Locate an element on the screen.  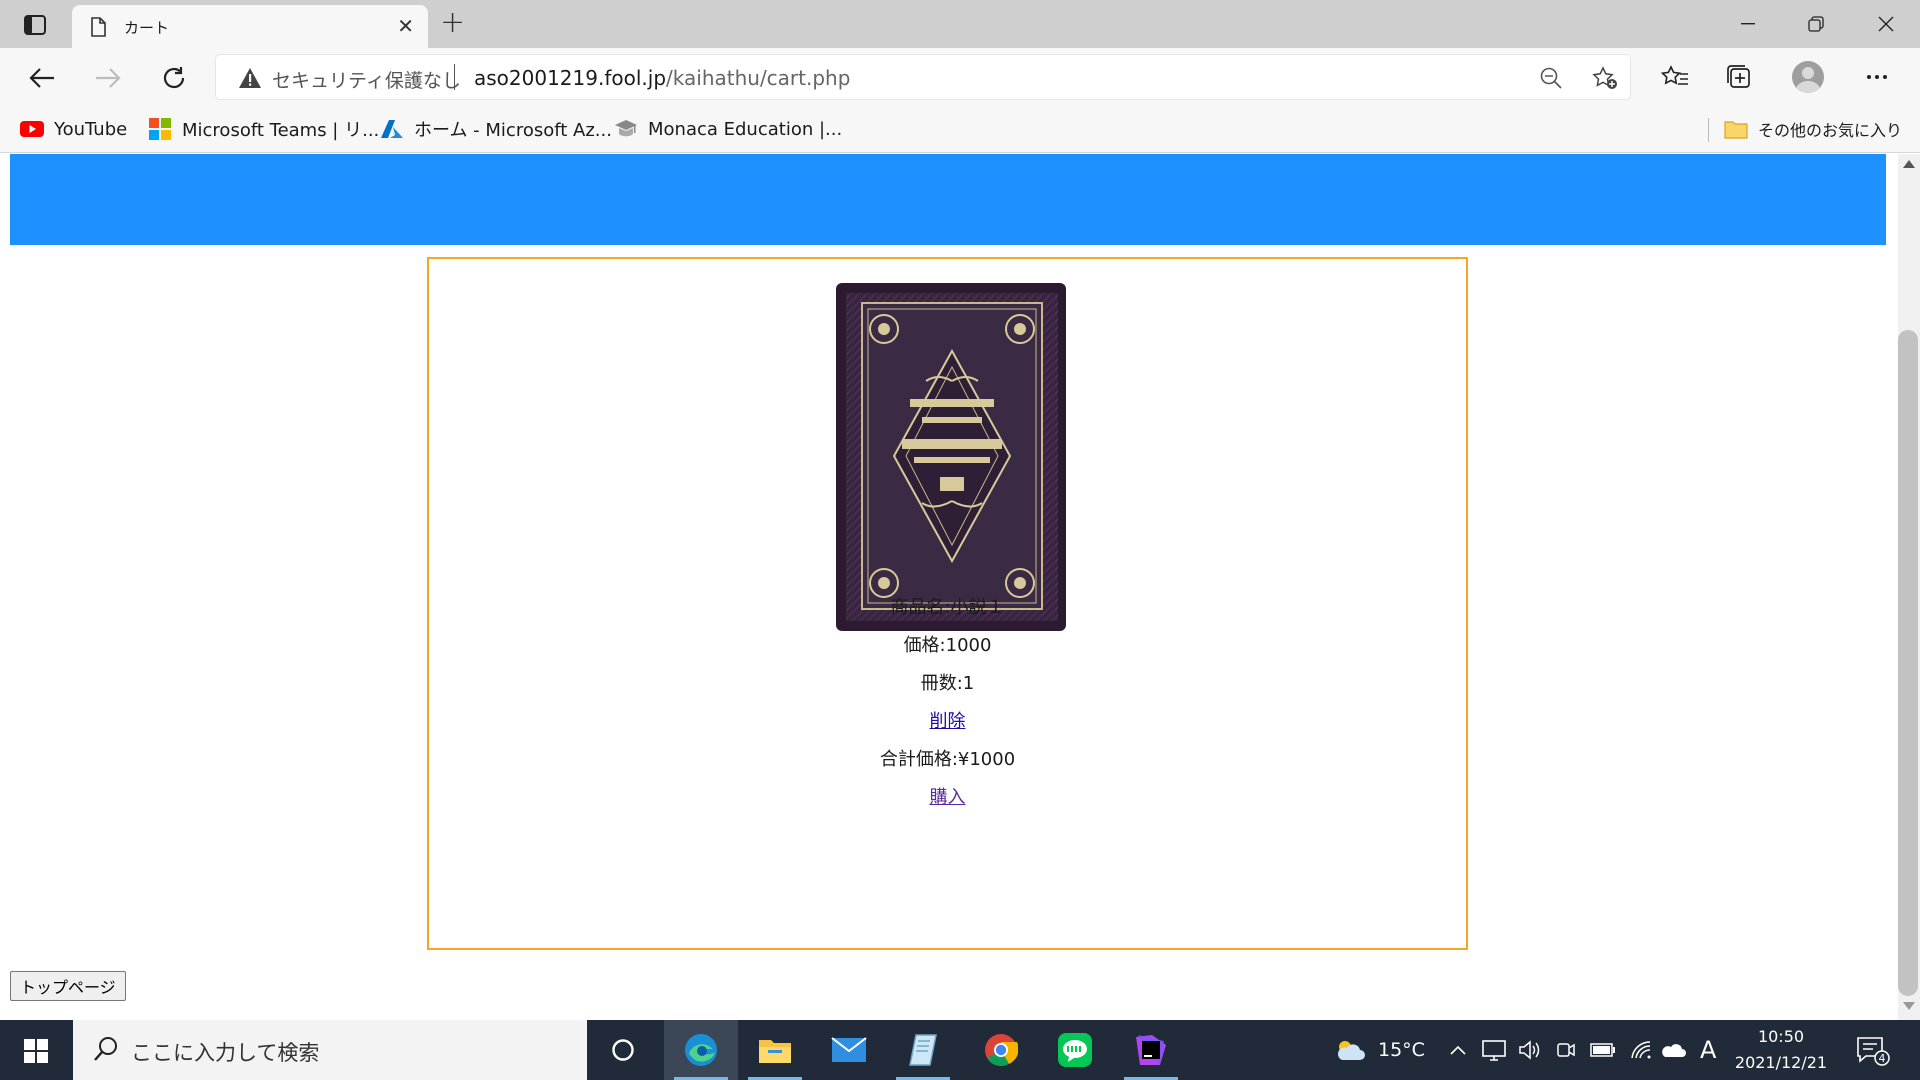
scroll-down-arrow-icon is located at coordinates (1909, 1006).